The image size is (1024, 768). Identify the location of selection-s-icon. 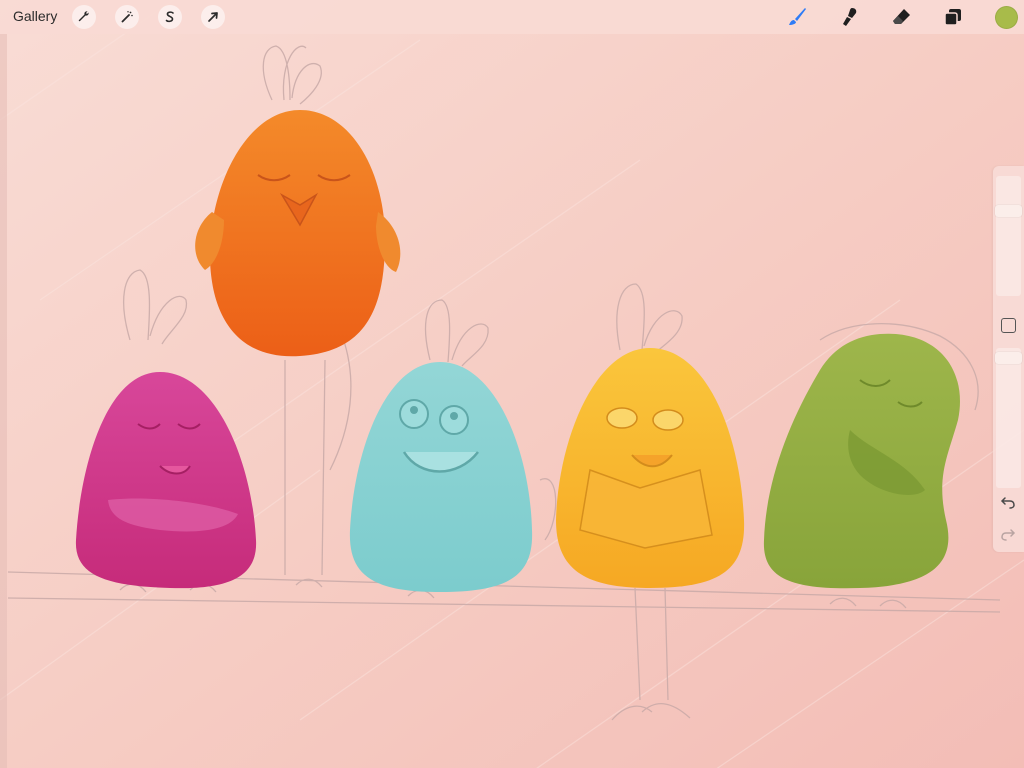
(169, 17).